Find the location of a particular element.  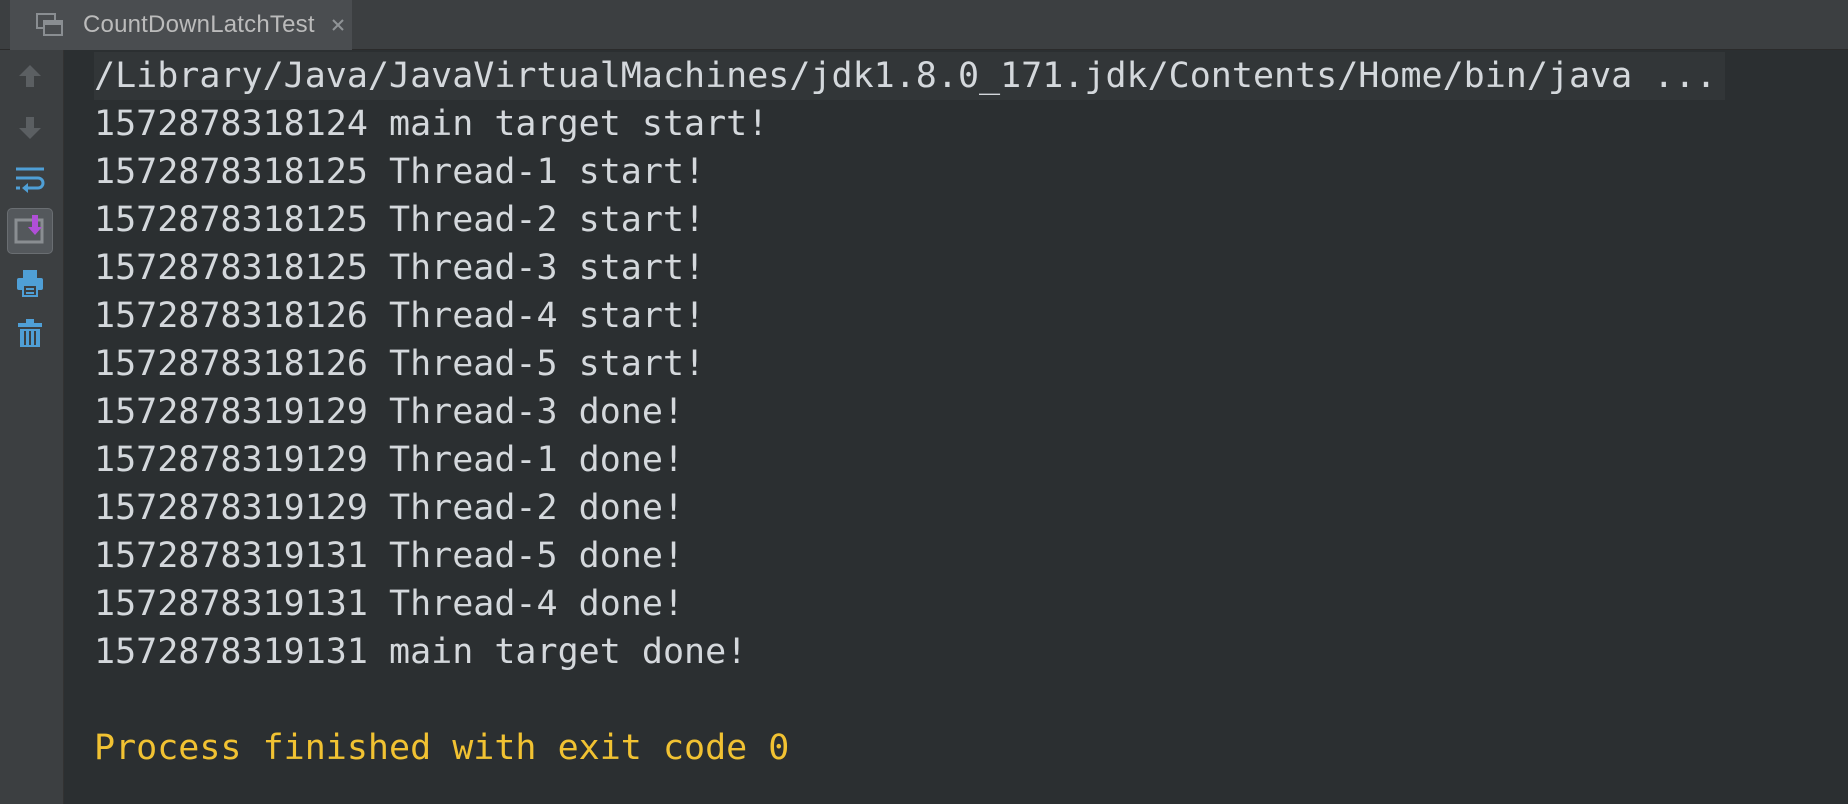

exit-status-message: Process finished with exit code 0 is located at coordinates (442, 748).